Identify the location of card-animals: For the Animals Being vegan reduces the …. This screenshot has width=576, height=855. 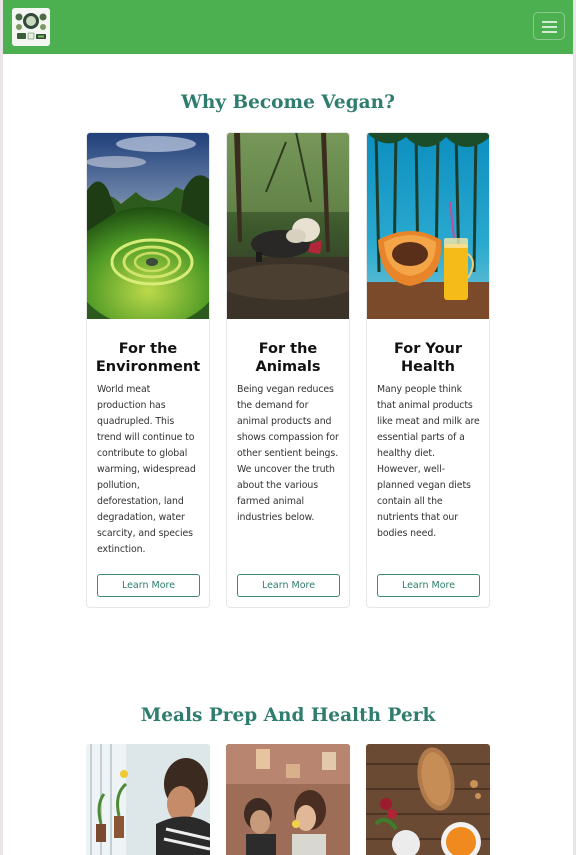
(288, 370).